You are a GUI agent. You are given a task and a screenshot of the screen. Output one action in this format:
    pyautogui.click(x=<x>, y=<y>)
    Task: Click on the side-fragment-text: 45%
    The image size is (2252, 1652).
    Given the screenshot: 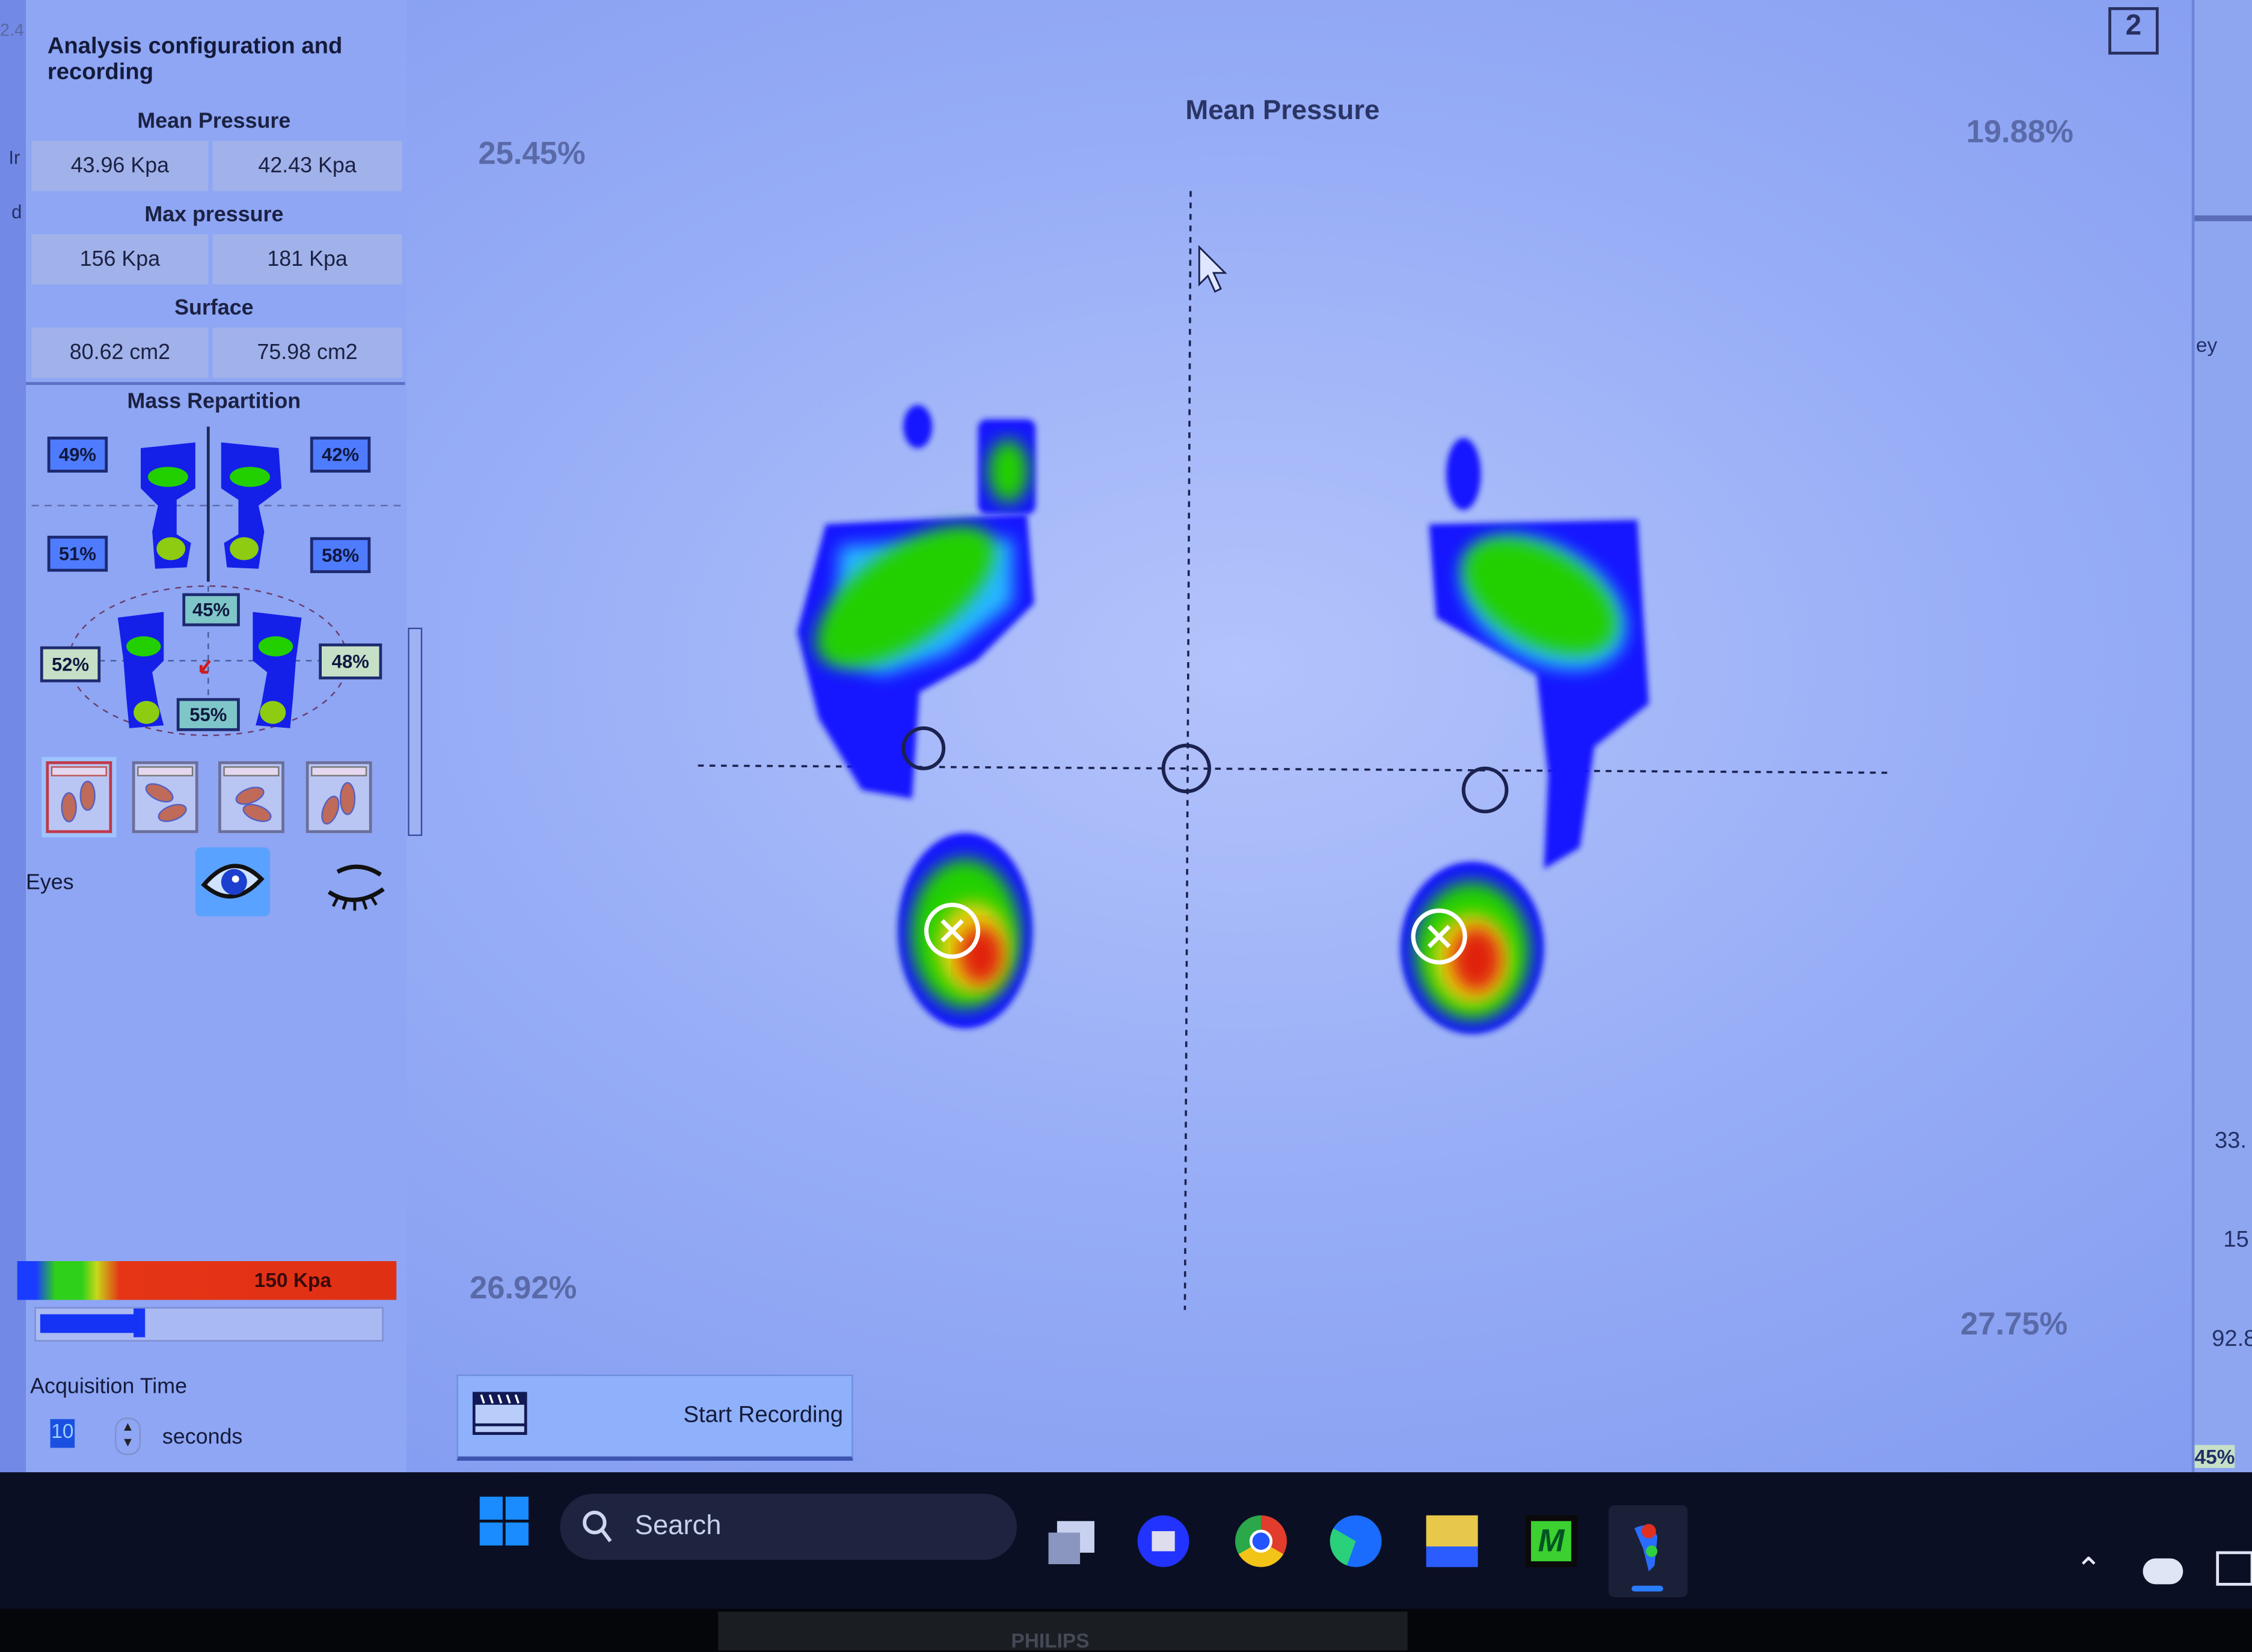 What is the action you would take?
    pyautogui.click(x=2214, y=1456)
    